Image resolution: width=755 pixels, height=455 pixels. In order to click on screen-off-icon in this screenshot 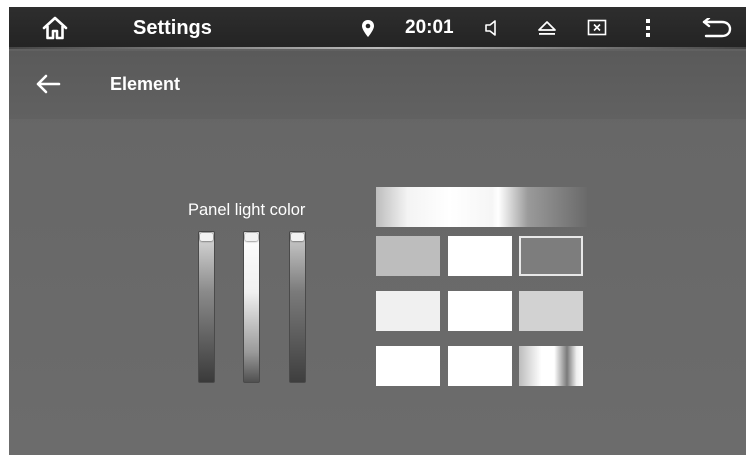, I will do `click(597, 28)`.